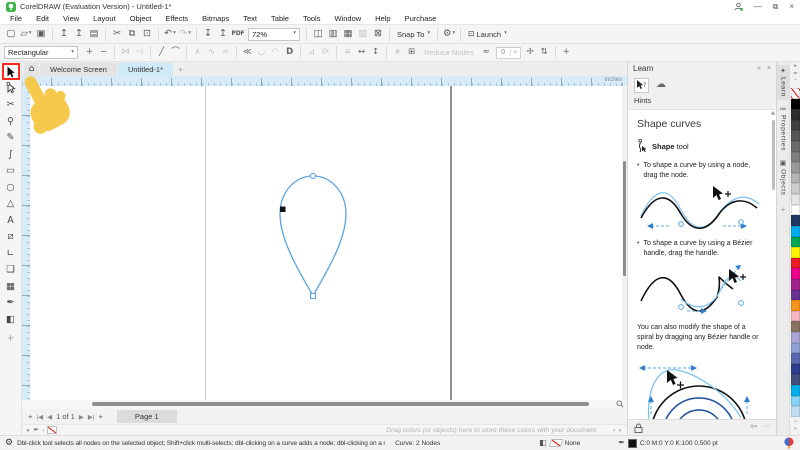 This screenshot has width=800, height=450. Describe the element at coordinates (11, 220) in the screenshot. I see `text-tool: A` at that location.